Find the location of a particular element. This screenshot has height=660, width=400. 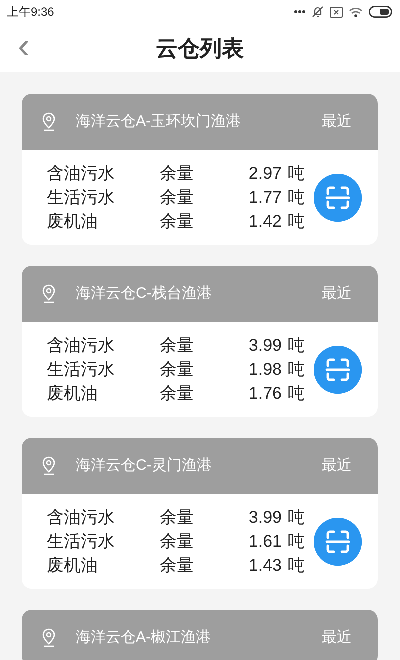

warehouse-name: 海洋云仓A-玉环坎门渔港 is located at coordinates (159, 122).